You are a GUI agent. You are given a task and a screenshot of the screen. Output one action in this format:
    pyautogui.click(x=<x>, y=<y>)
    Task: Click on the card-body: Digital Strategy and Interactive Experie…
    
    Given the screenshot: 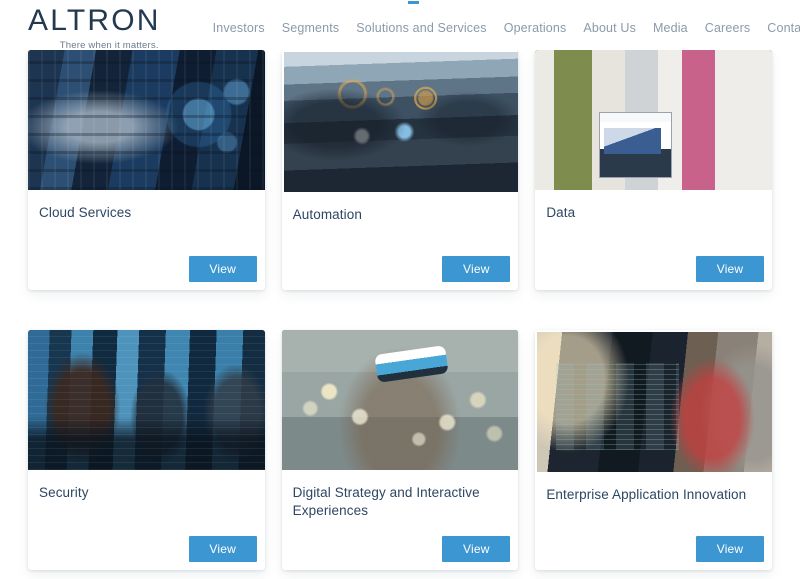 What is the action you would take?
    pyautogui.click(x=400, y=520)
    